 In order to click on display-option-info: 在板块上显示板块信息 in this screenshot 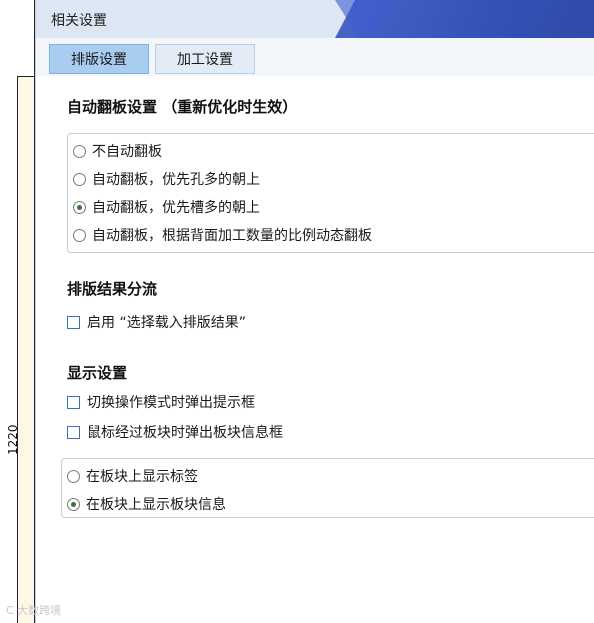, I will do `click(146, 504)`.